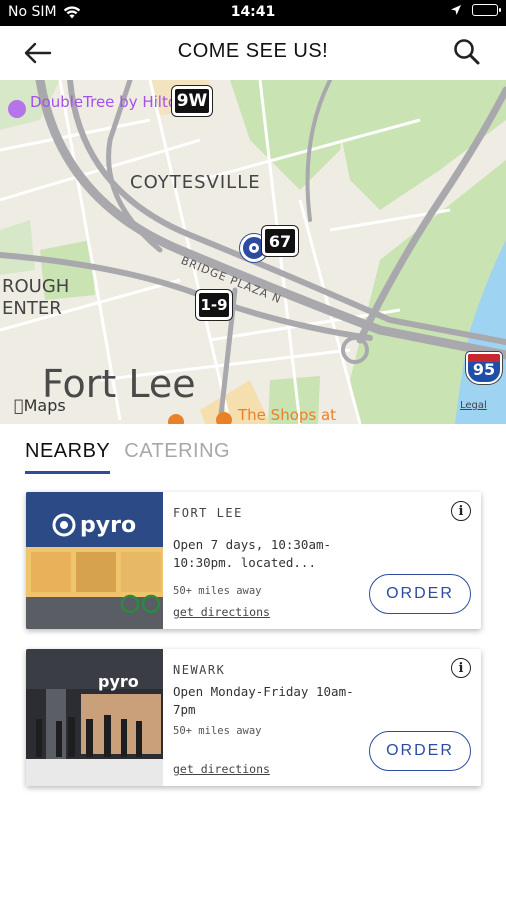 The image size is (506, 900). I want to click on maps-brand-label: Maps, so click(40, 405).